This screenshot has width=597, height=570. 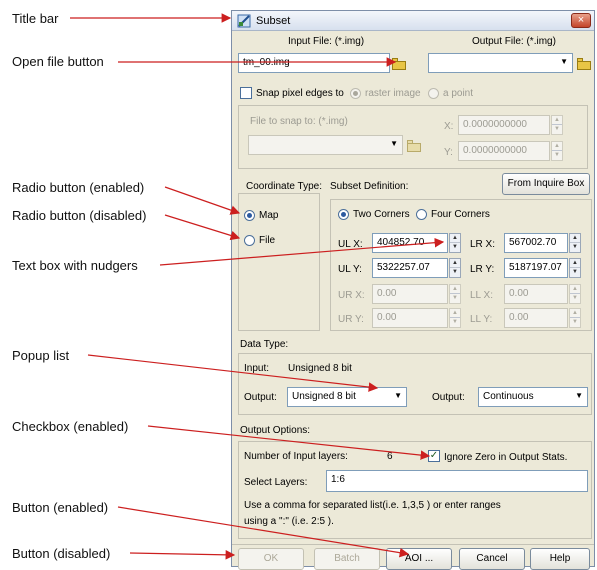 I want to click on close-icon: ×, so click(x=581, y=20).